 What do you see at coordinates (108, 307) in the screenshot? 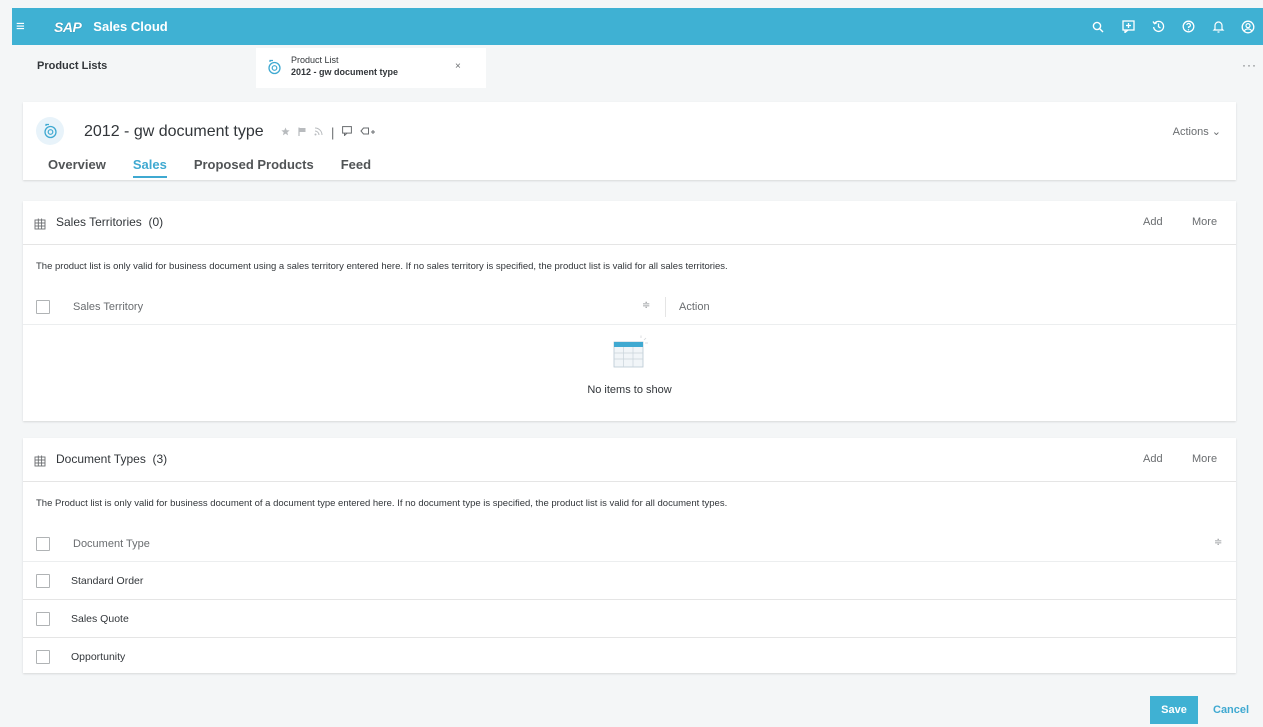
I see `column-header-sales-territory: Sales Territory` at bounding box center [108, 307].